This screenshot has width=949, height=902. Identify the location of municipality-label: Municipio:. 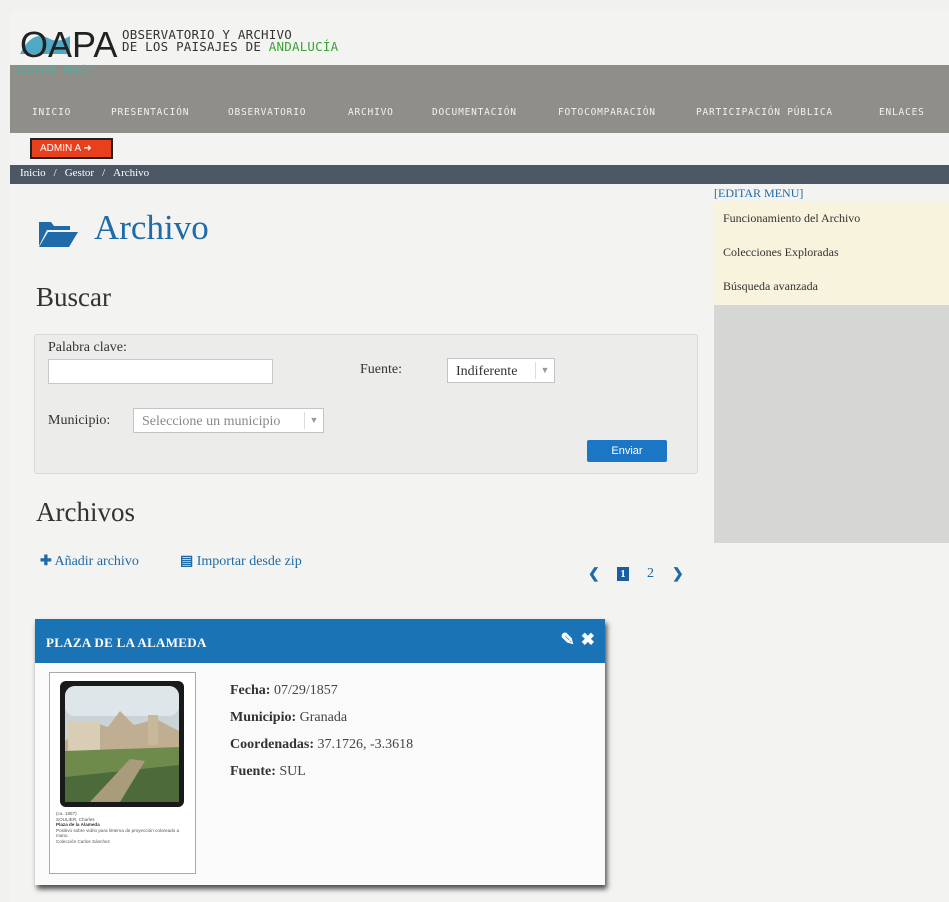
(79, 420).